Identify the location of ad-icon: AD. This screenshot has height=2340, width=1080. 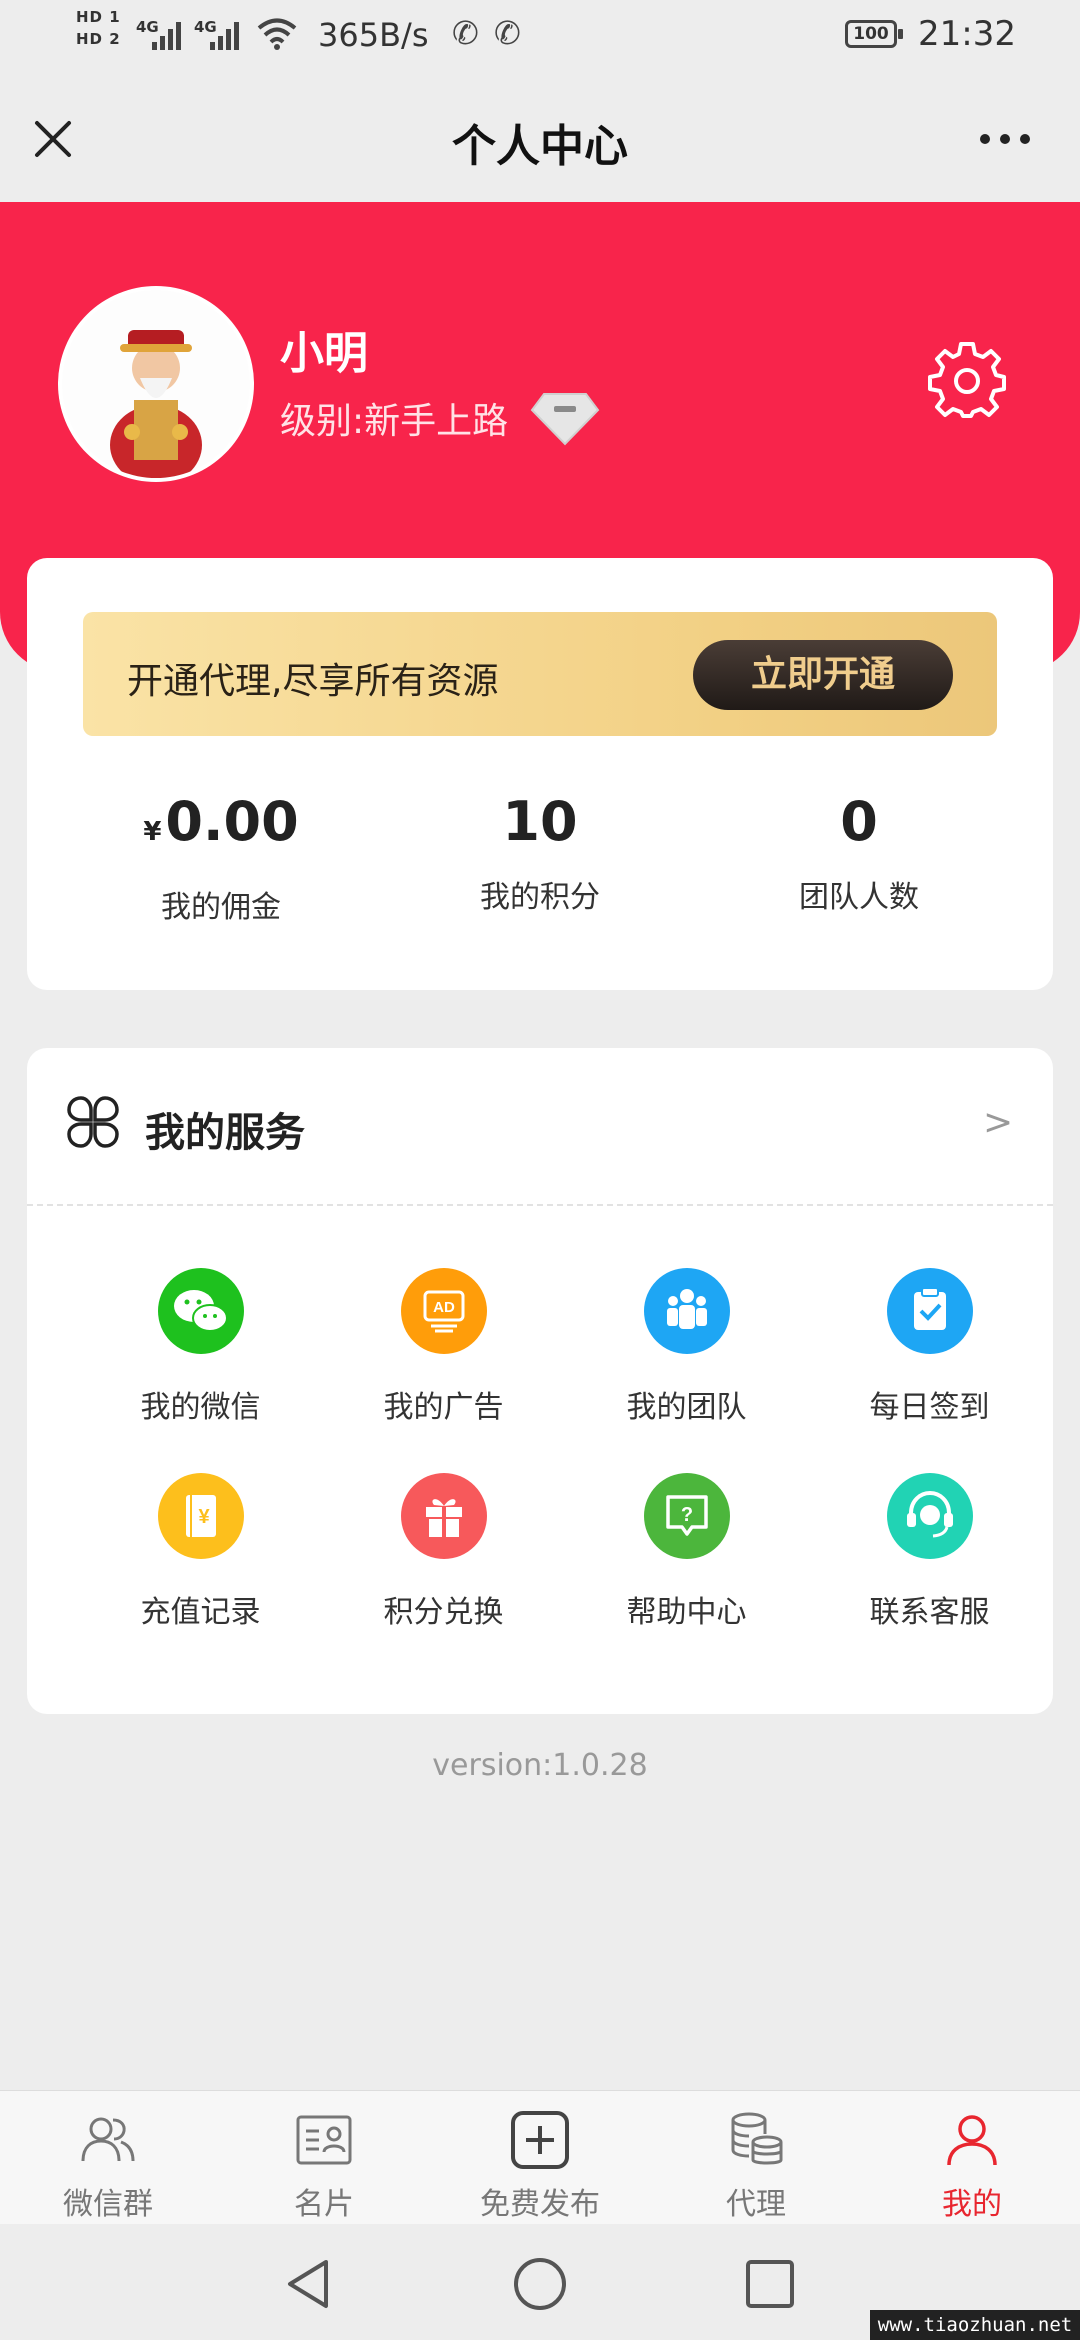
(444, 1311).